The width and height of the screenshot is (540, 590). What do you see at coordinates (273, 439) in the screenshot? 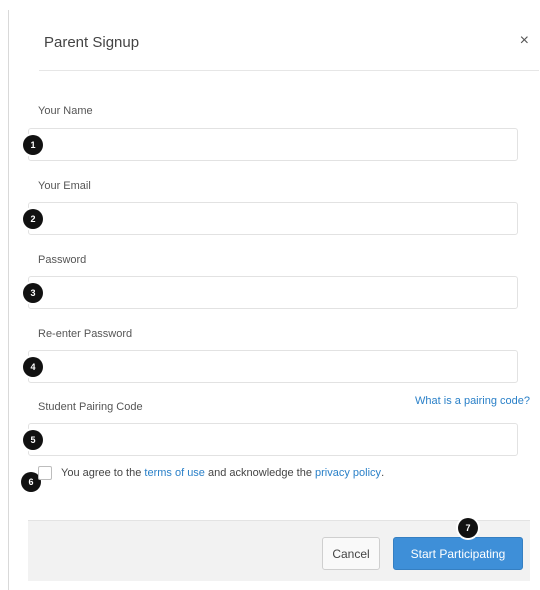
I see `pairing-code-input` at bounding box center [273, 439].